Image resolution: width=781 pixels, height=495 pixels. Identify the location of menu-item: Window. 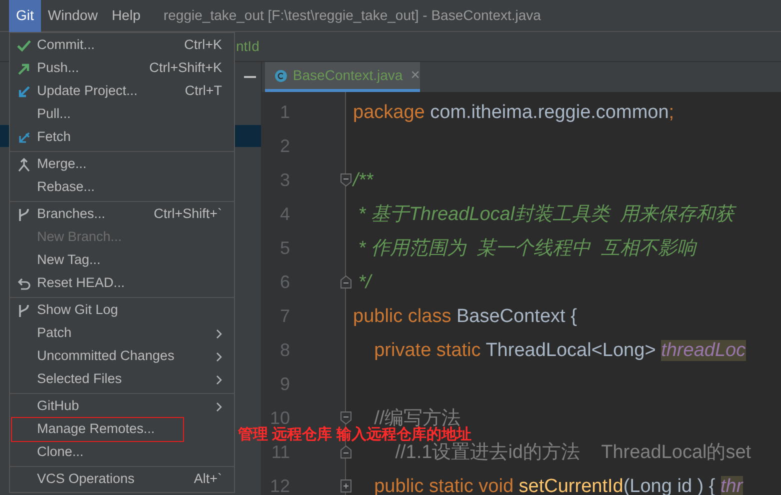
(72, 16).